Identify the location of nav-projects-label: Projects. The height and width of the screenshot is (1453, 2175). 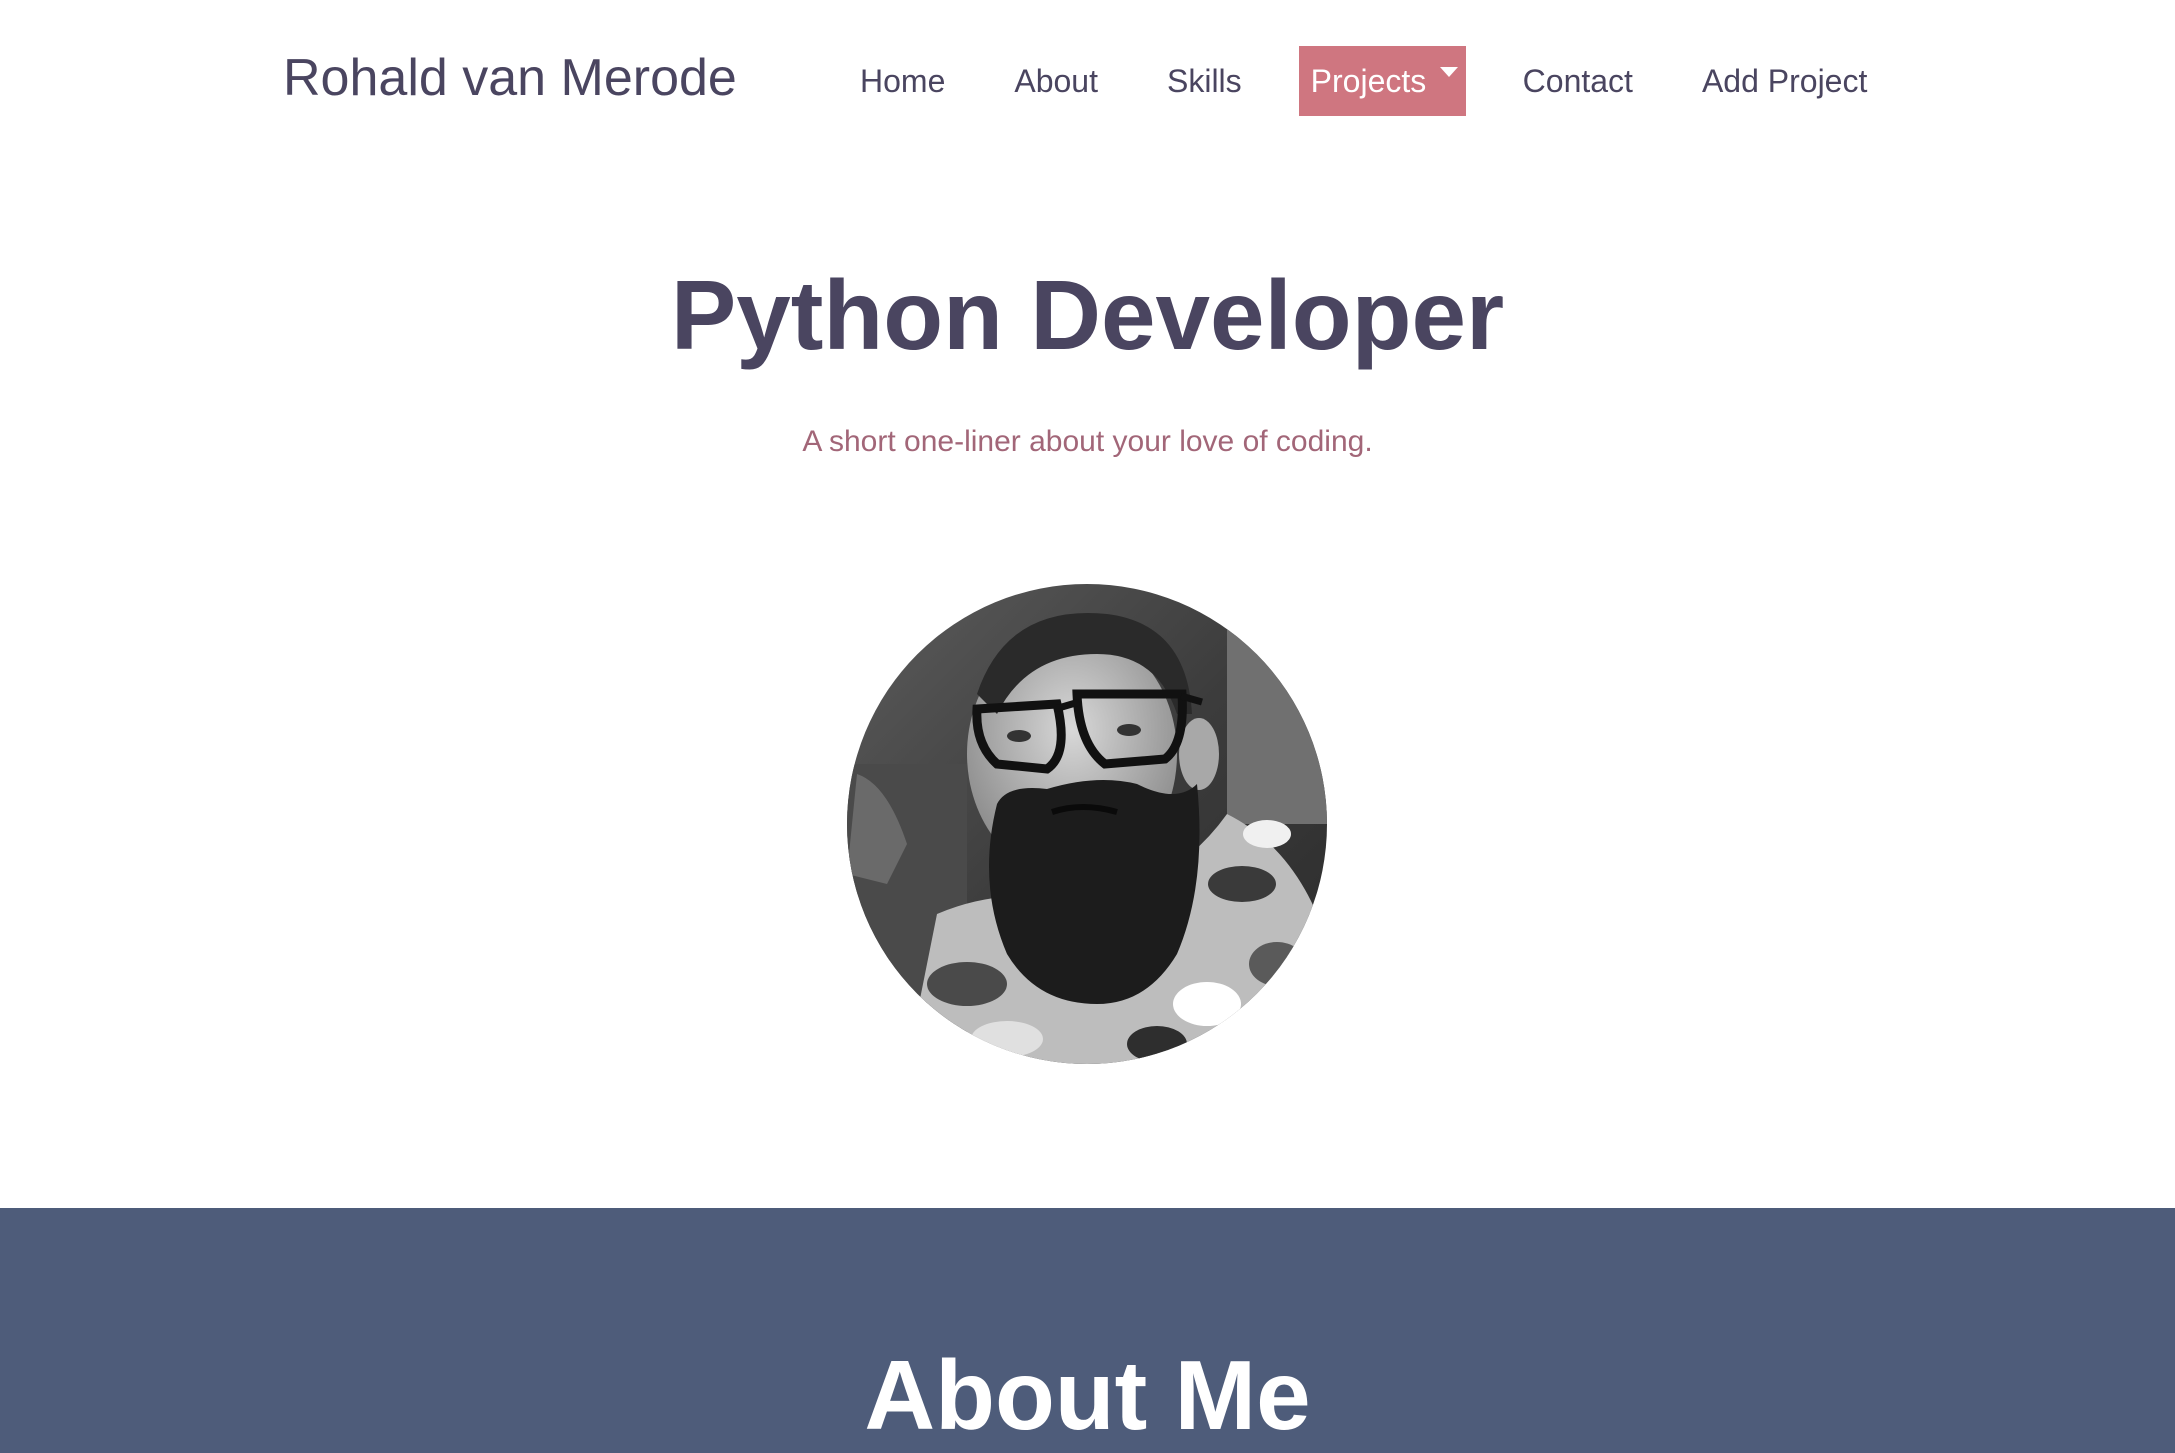
(1368, 80).